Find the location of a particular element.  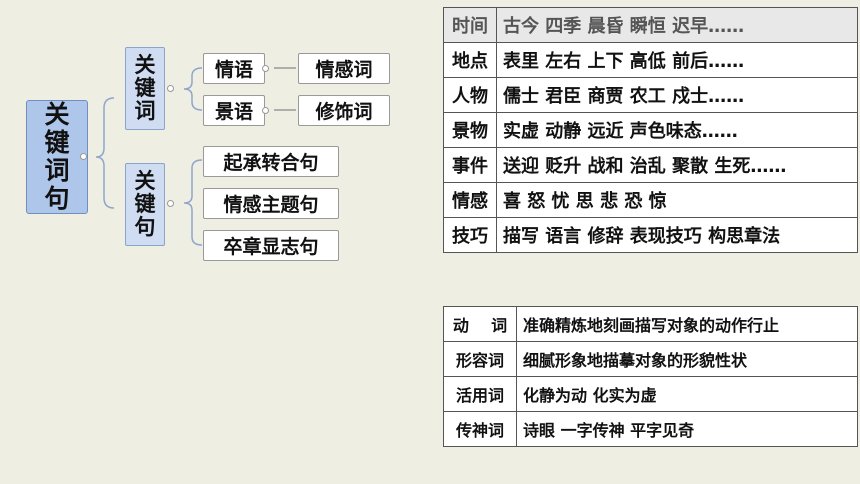

mindmap-leaf-jingyu: 景语 is located at coordinates (234, 110).